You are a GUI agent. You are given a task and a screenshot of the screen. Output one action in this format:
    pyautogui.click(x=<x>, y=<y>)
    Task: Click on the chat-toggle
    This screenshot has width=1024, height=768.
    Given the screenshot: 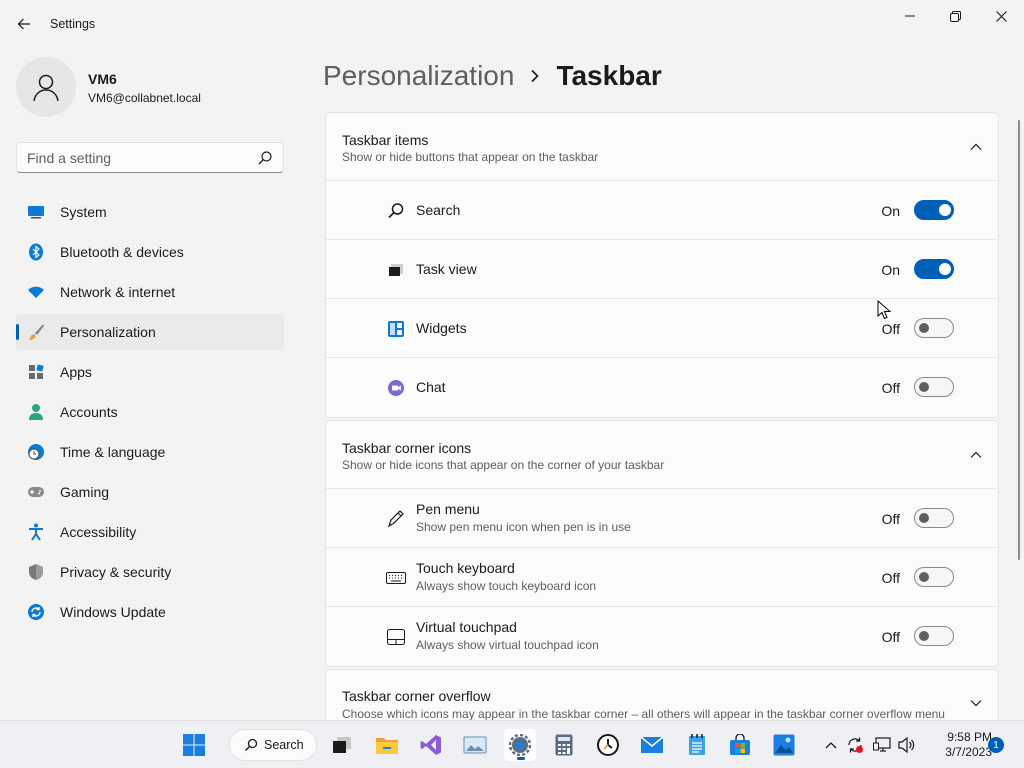 What is the action you would take?
    pyautogui.click(x=934, y=387)
    